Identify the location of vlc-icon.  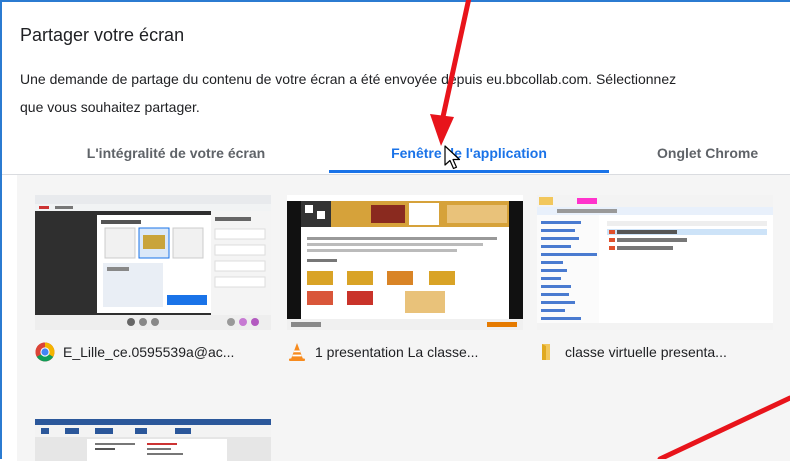
(297, 352).